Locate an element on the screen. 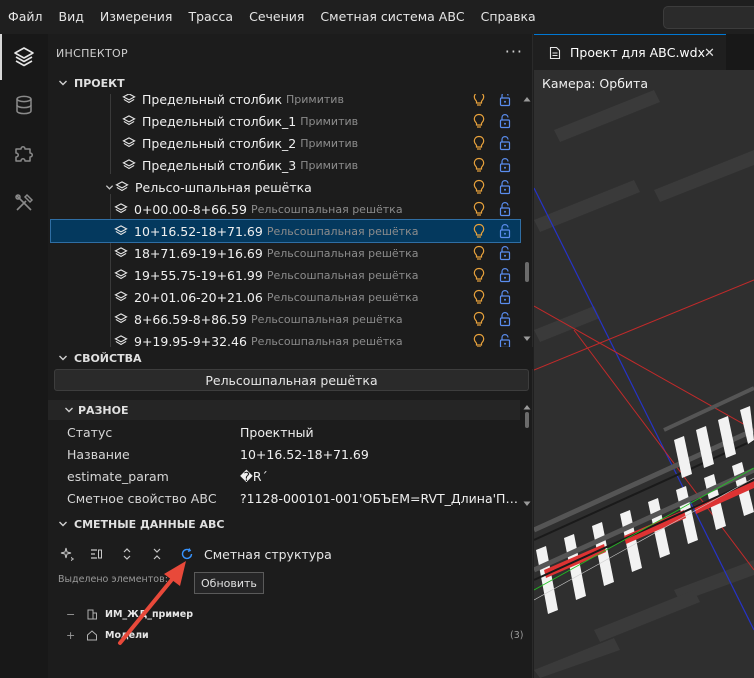 Image resolution: width=754 pixels, height=678 pixels. menu-file: Файл is located at coordinates (25, 17).